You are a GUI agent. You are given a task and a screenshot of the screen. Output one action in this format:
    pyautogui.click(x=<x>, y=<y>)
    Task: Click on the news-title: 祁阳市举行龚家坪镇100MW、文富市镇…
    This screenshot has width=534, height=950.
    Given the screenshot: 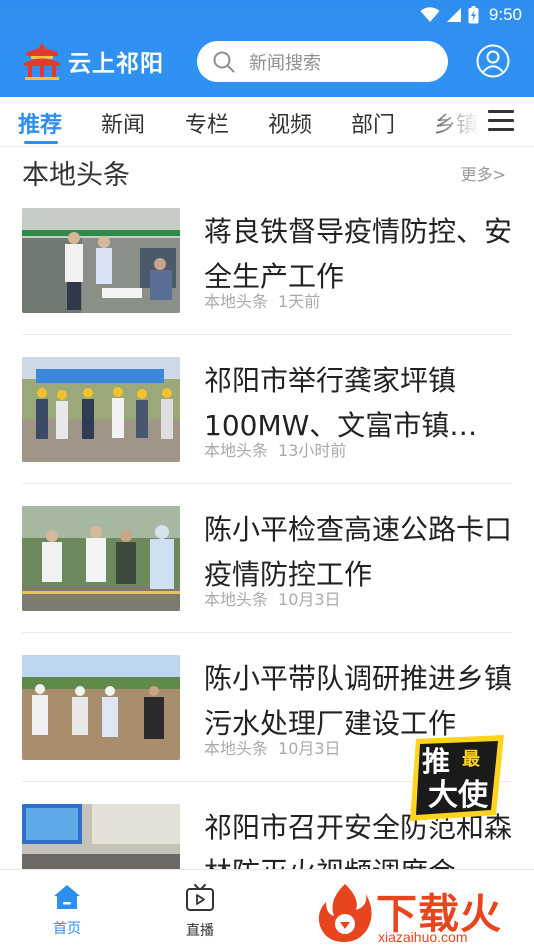 What is the action you would take?
    pyautogui.click(x=341, y=403)
    